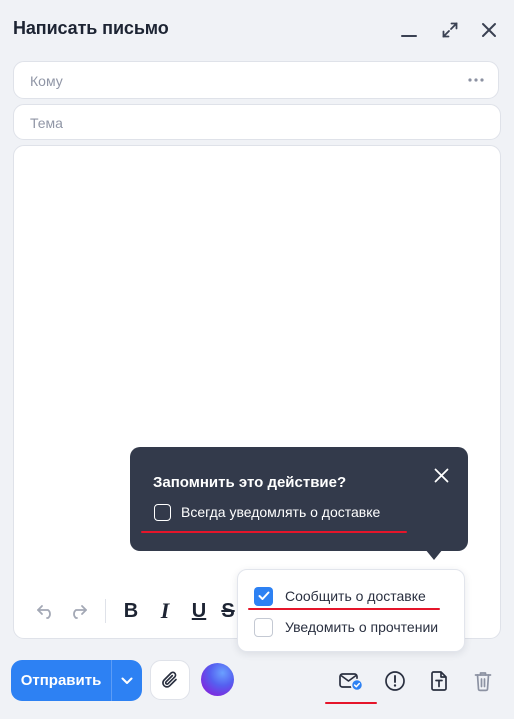 The width and height of the screenshot is (514, 719). I want to click on delete-draft-button, so click(483, 681).